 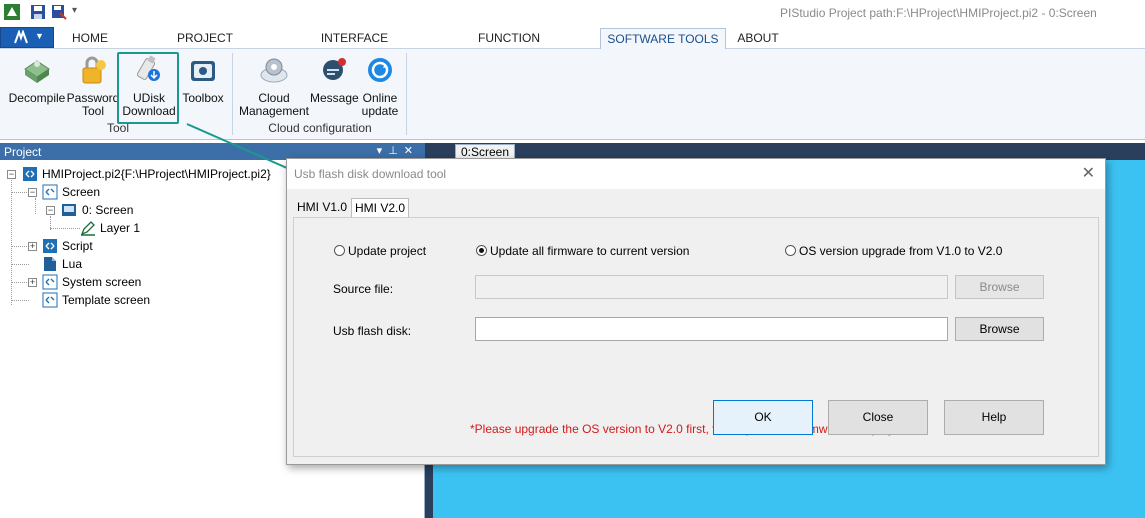 What do you see at coordinates (878, 417) in the screenshot?
I see `close-button: Close` at bounding box center [878, 417].